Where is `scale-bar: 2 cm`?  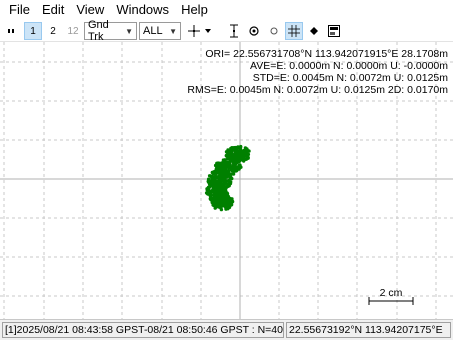 scale-bar: 2 cm is located at coordinates (391, 296).